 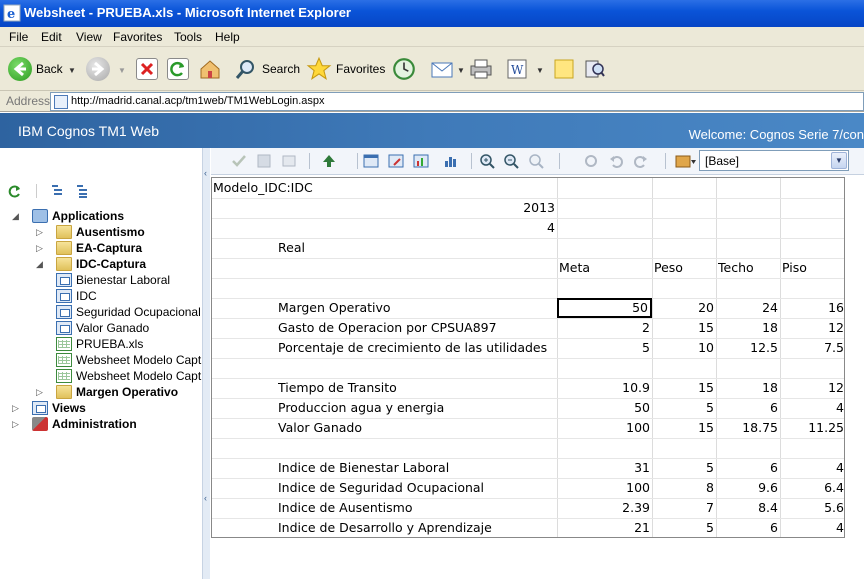 I want to click on value-cell: 6.4, so click(x=812, y=488).